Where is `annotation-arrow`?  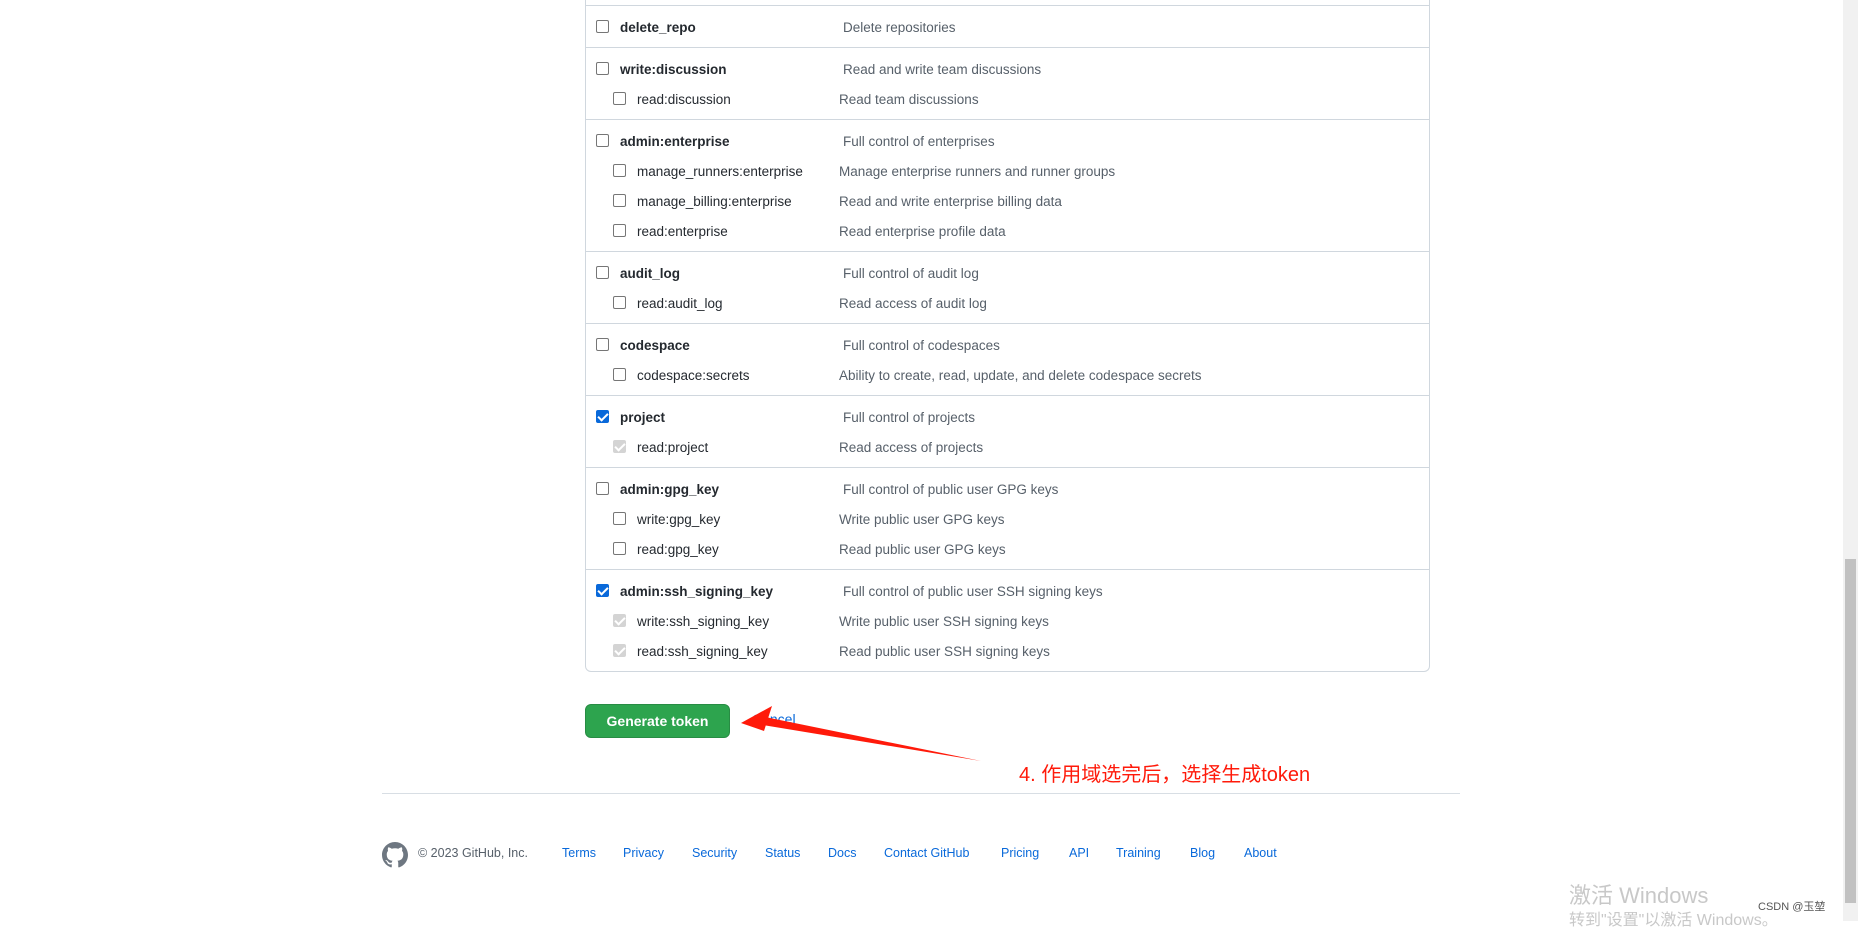
annotation-arrow is located at coordinates (861, 733).